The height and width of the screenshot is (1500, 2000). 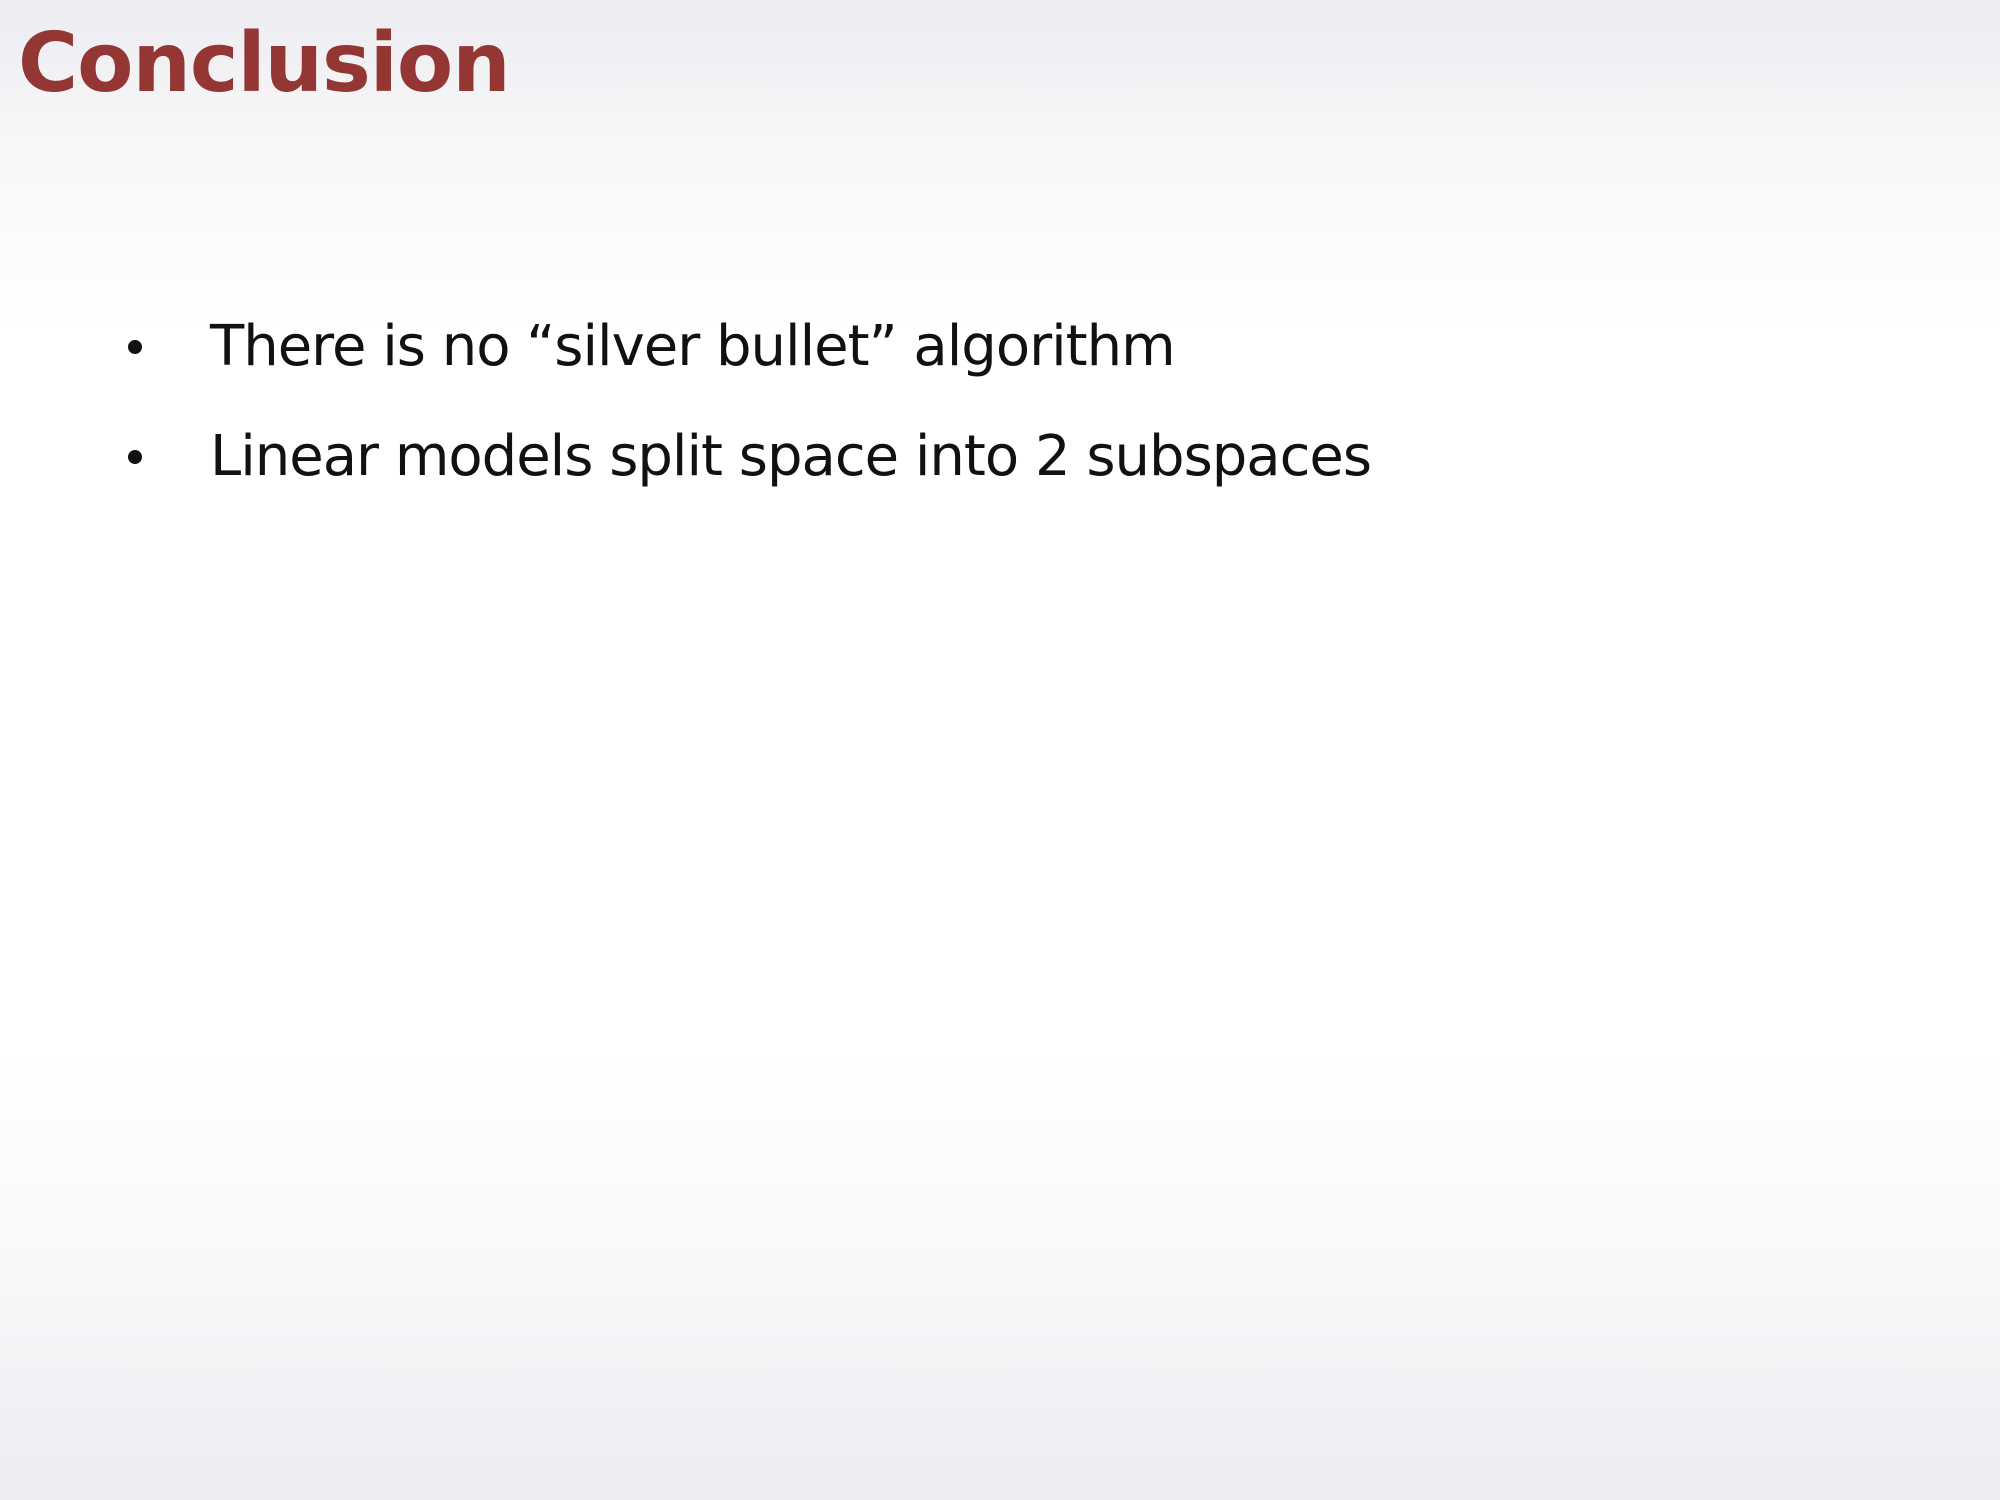 I want to click on slide-title: Conclusion, so click(x=264, y=63).